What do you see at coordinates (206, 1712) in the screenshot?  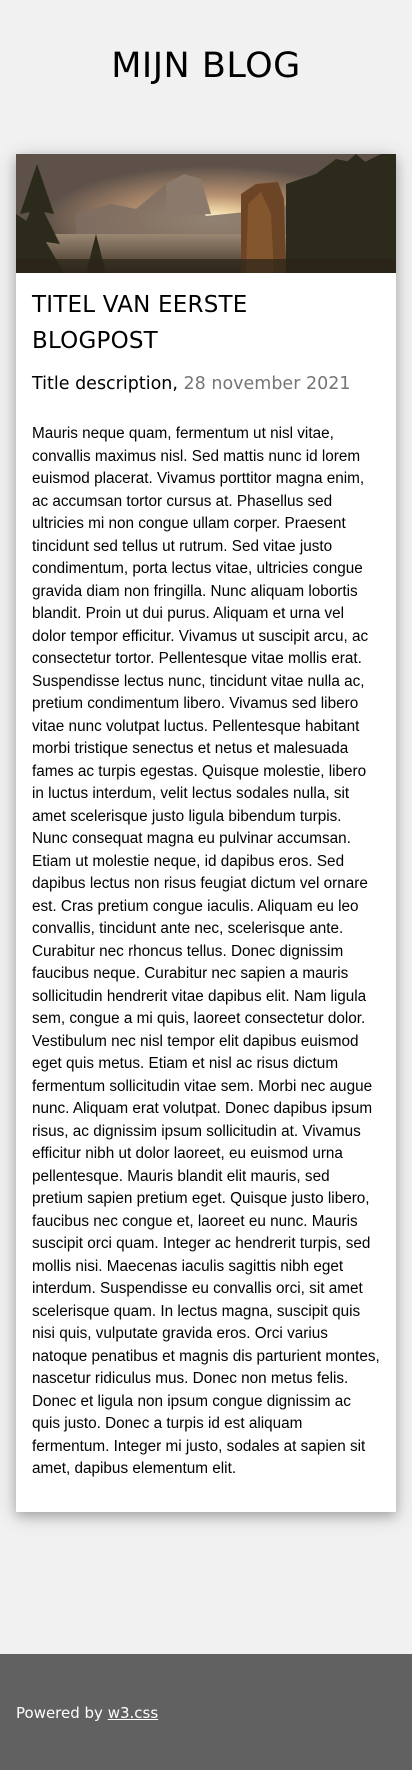 I see `site-footer: Powered by w3.css` at bounding box center [206, 1712].